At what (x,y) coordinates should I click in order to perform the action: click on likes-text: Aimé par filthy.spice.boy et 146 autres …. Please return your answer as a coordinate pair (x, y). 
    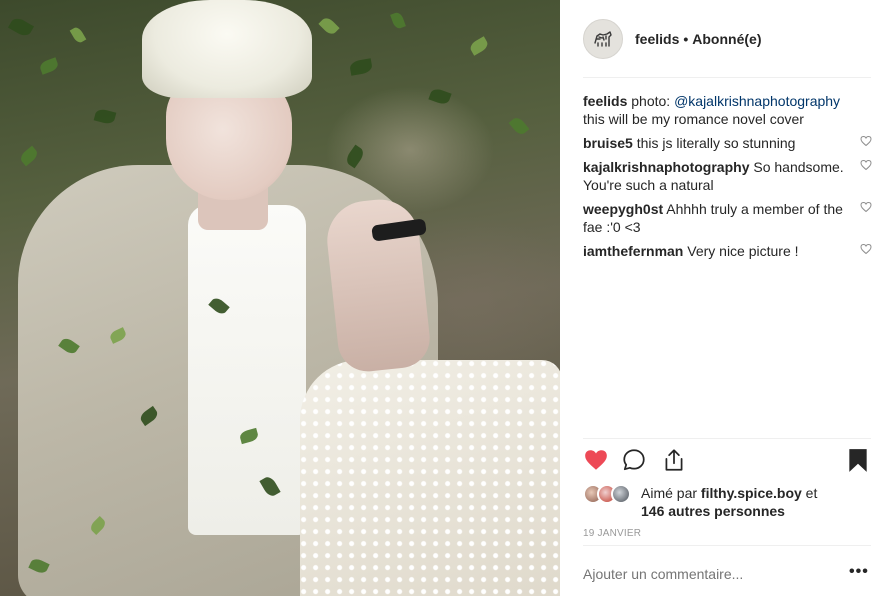
    Looking at the image, I should click on (757, 502).